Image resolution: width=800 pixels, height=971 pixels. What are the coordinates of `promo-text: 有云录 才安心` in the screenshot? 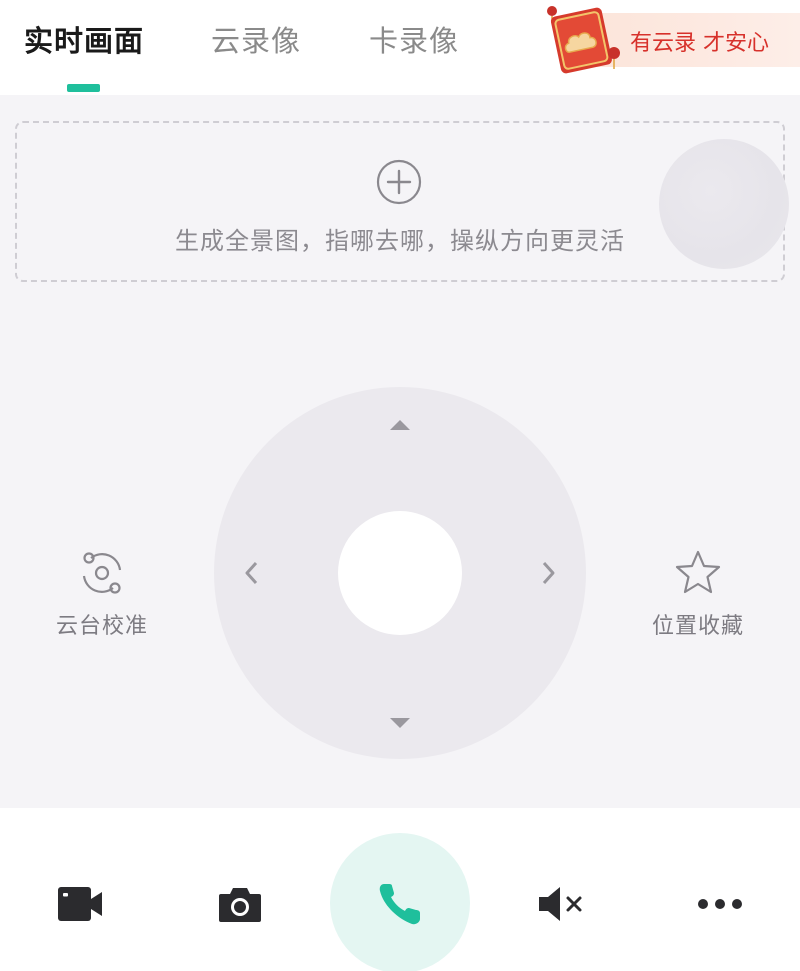 It's located at (699, 43).